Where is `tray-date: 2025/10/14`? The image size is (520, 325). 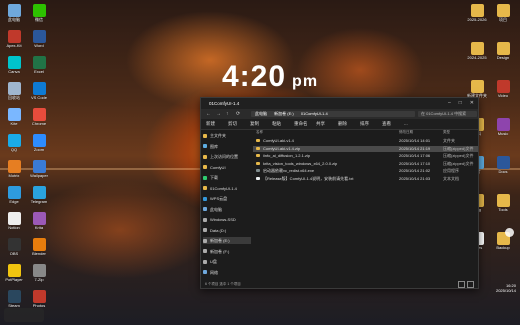
tray-date: 2025/10/14 is located at coordinates (506, 290).